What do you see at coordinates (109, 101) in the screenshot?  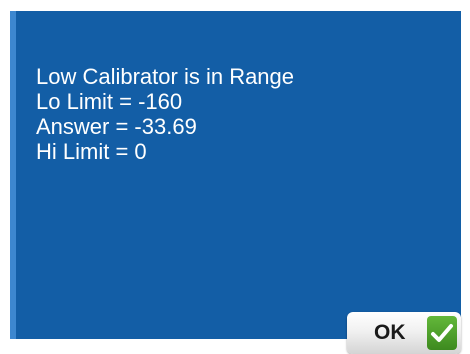 I see `lo-limit-line: Lo Limit = -160` at bounding box center [109, 101].